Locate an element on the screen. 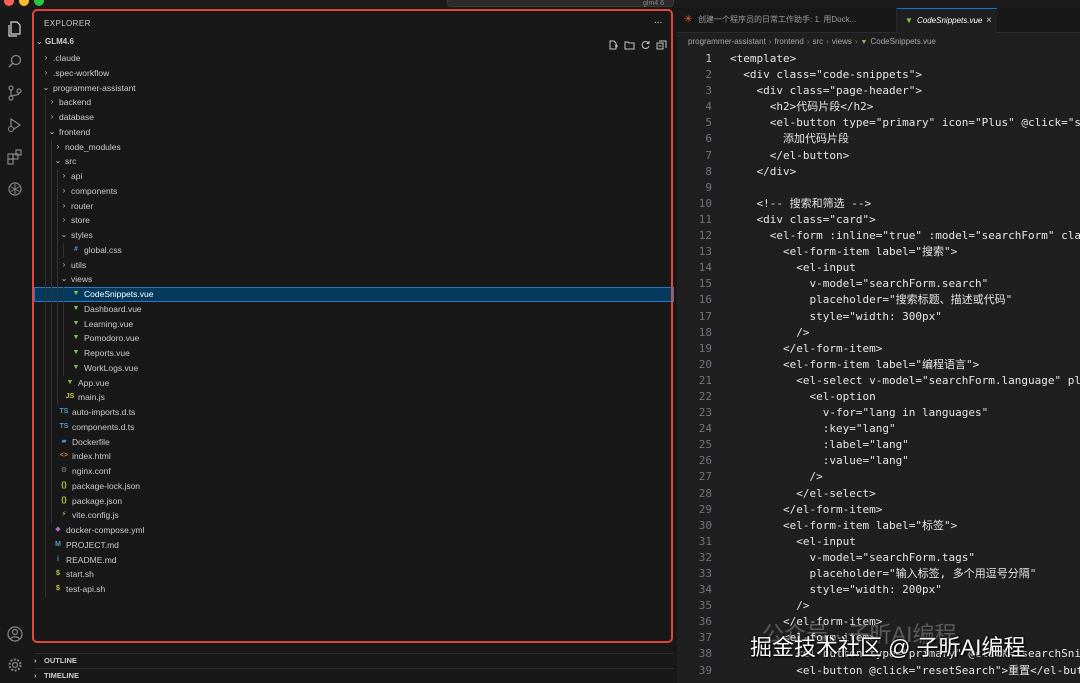 This screenshot has width=1080, height=683. file-row: ▼ Reports.vue is located at coordinates (354, 353).